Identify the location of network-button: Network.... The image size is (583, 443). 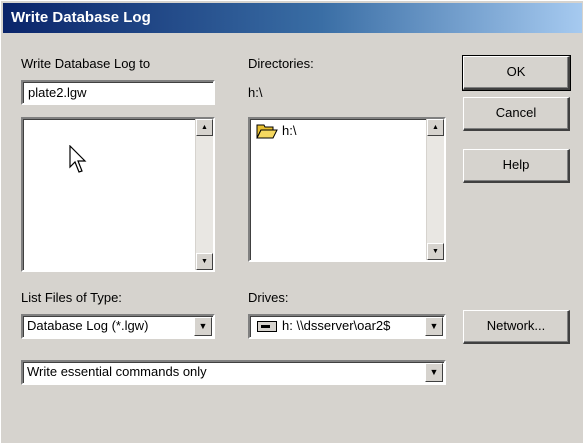
(516, 327).